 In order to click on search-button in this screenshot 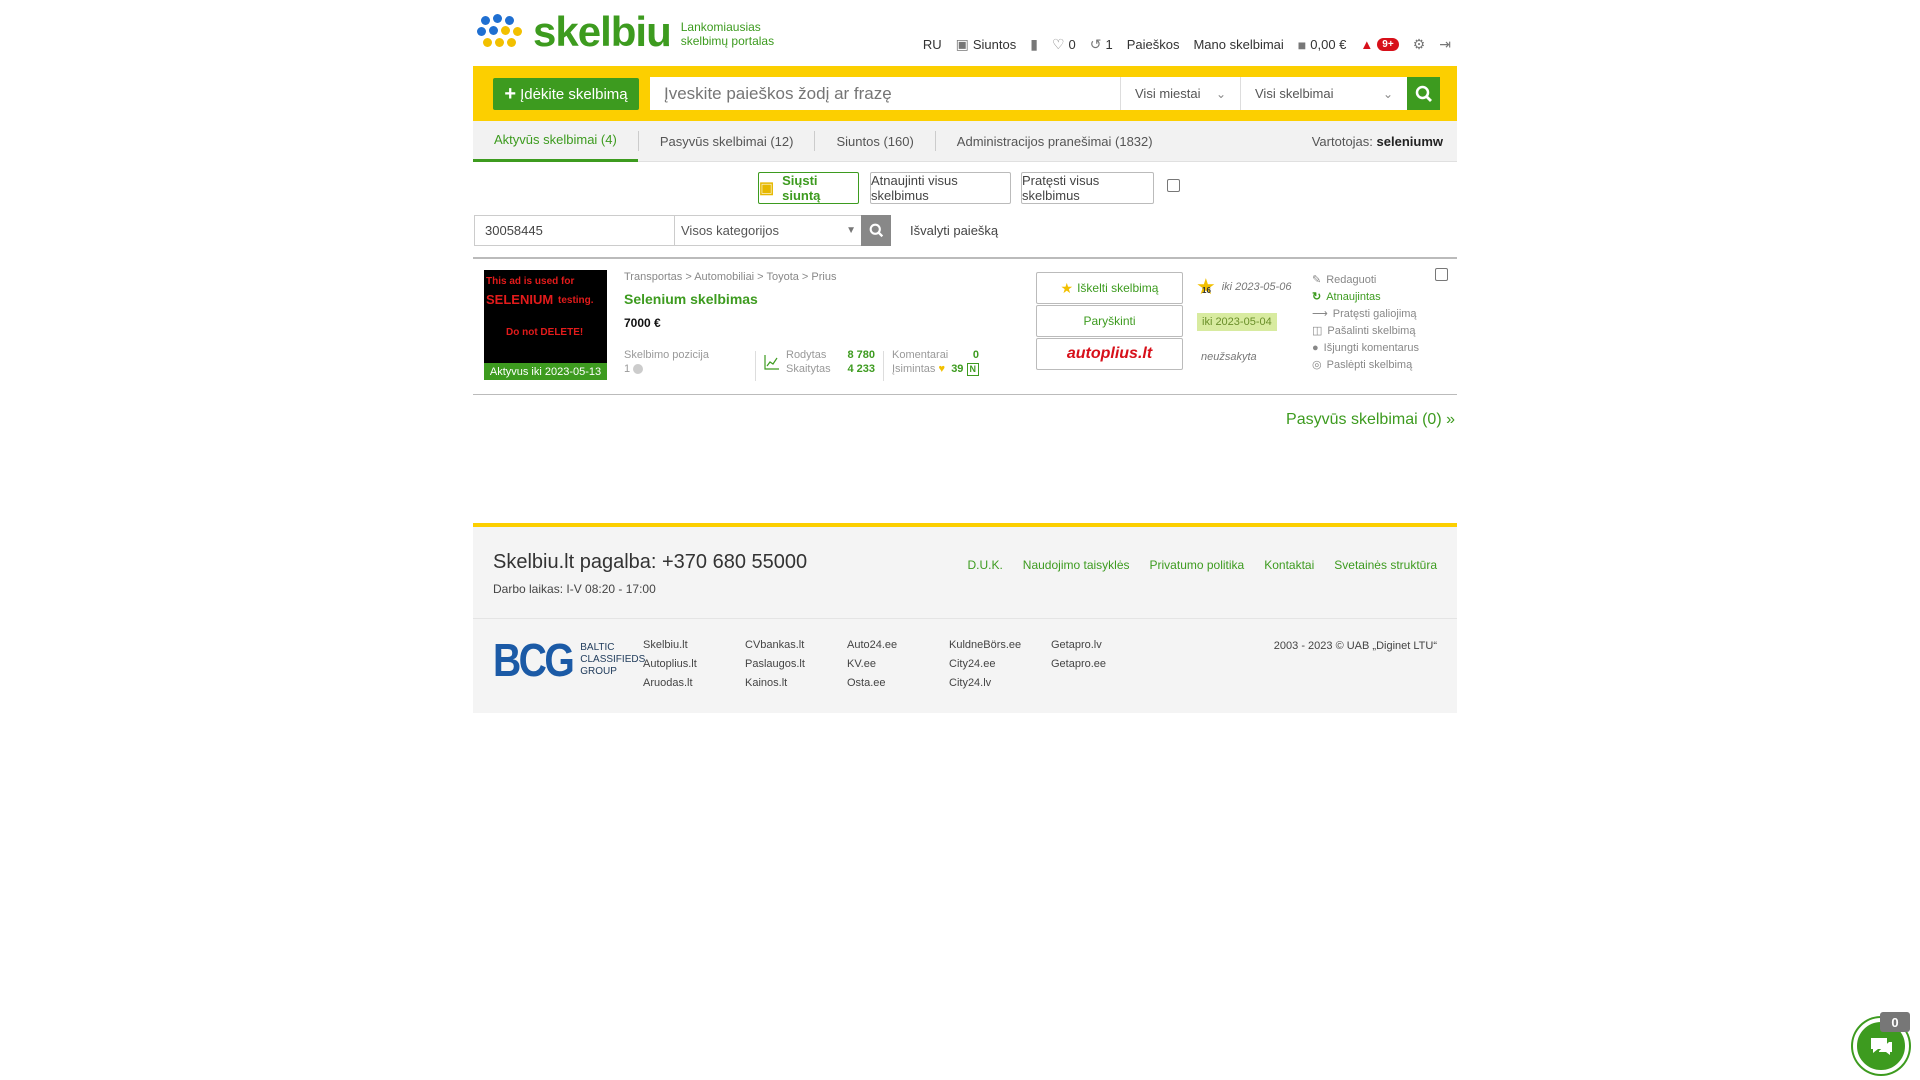, I will do `click(1423, 93)`.